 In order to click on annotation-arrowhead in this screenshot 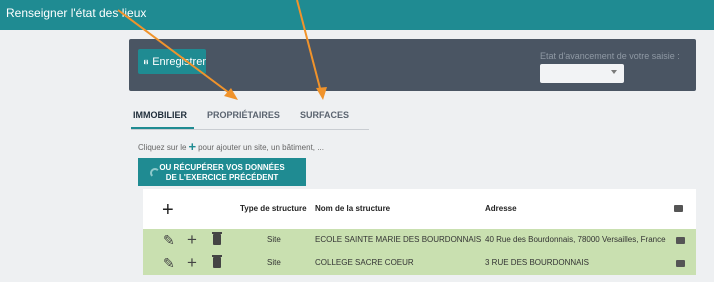, I will do `click(321, 93)`.